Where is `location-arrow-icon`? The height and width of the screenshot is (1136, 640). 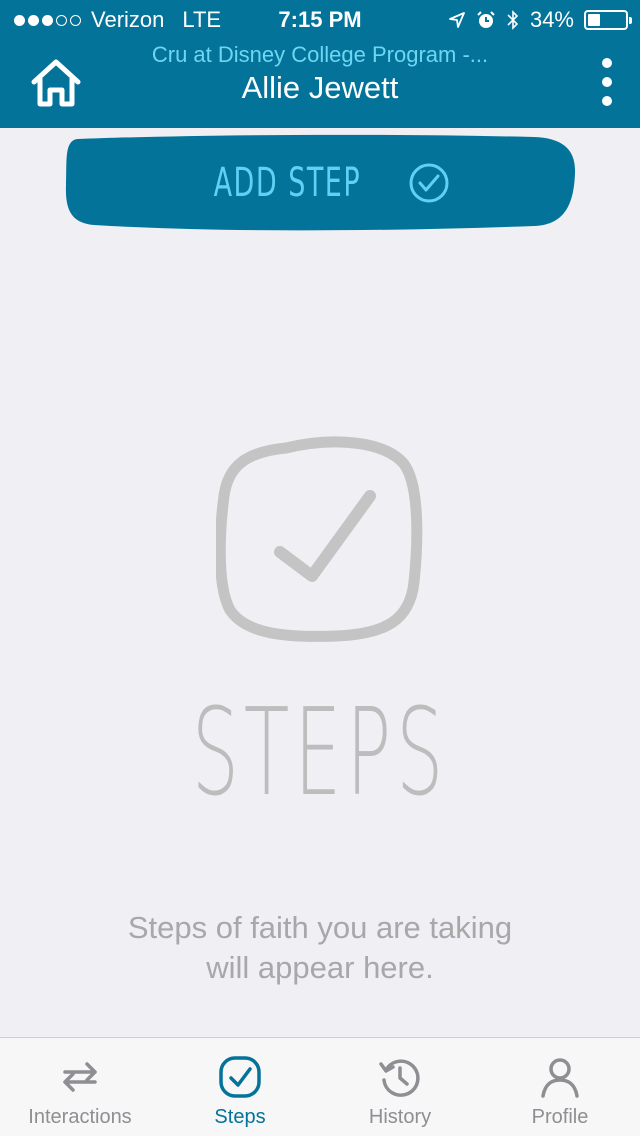 location-arrow-icon is located at coordinates (457, 20).